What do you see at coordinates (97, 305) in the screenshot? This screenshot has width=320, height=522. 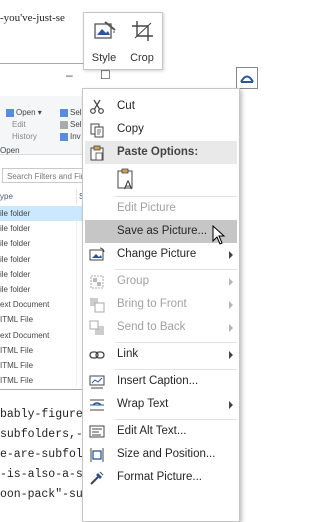 I see `bring-front-icon` at bounding box center [97, 305].